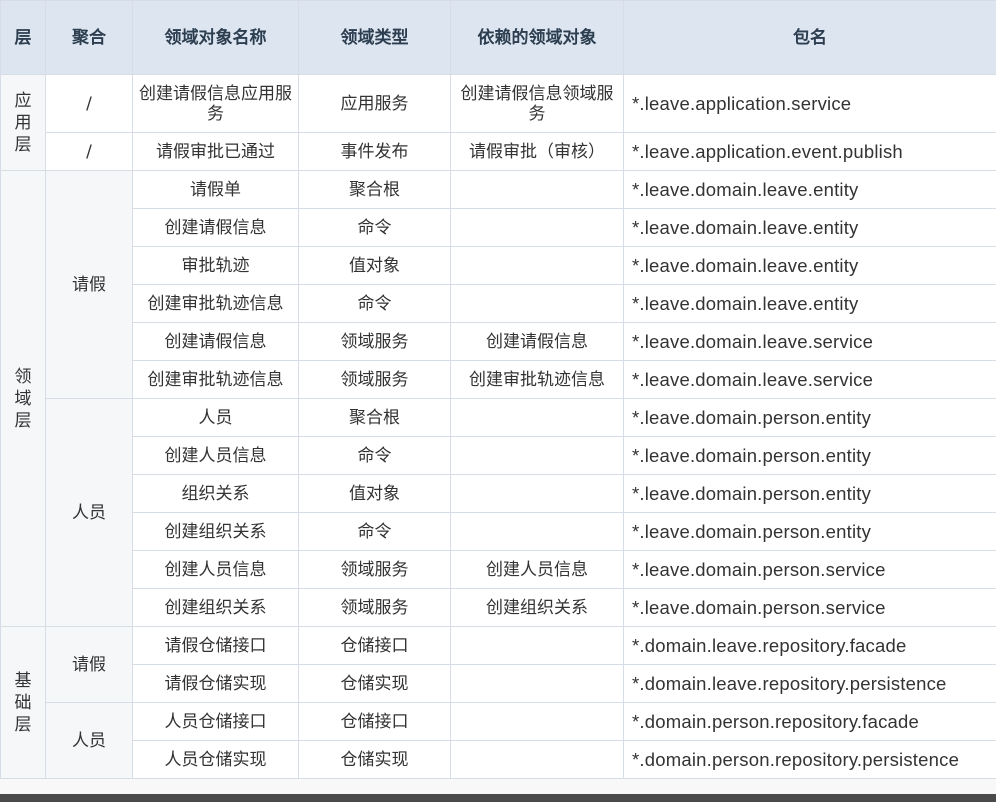  What do you see at coordinates (23, 37) in the screenshot?
I see `header-layer: 层` at bounding box center [23, 37].